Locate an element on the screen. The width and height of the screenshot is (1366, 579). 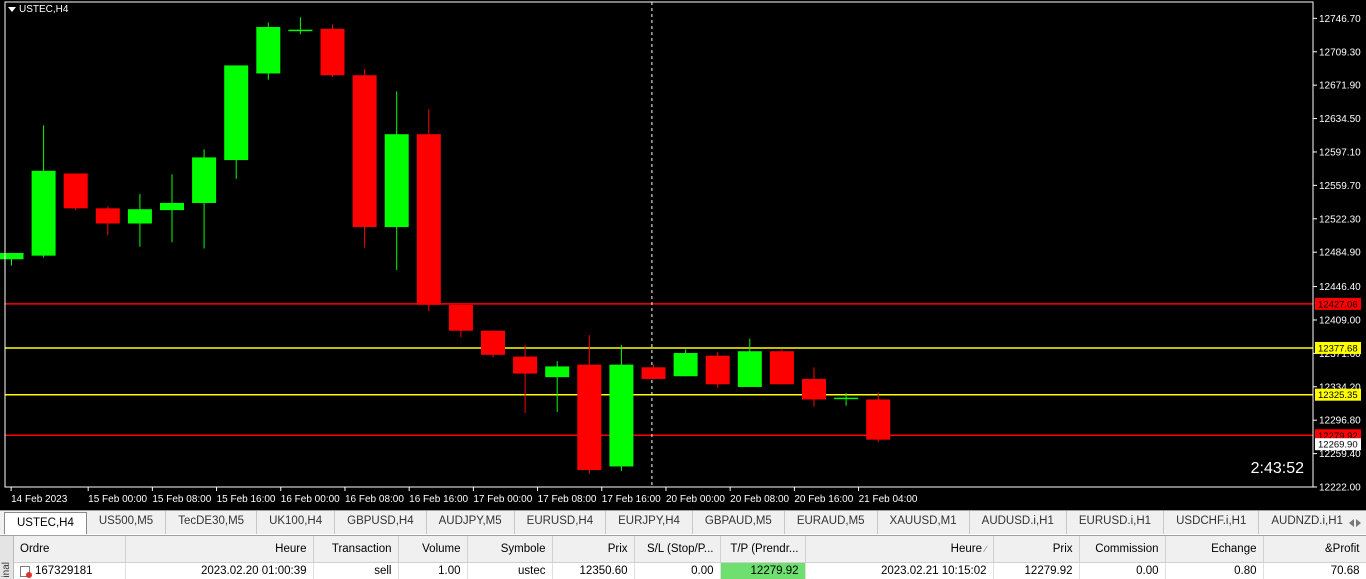
table-cell: 0.00 is located at coordinates (1122, 570).